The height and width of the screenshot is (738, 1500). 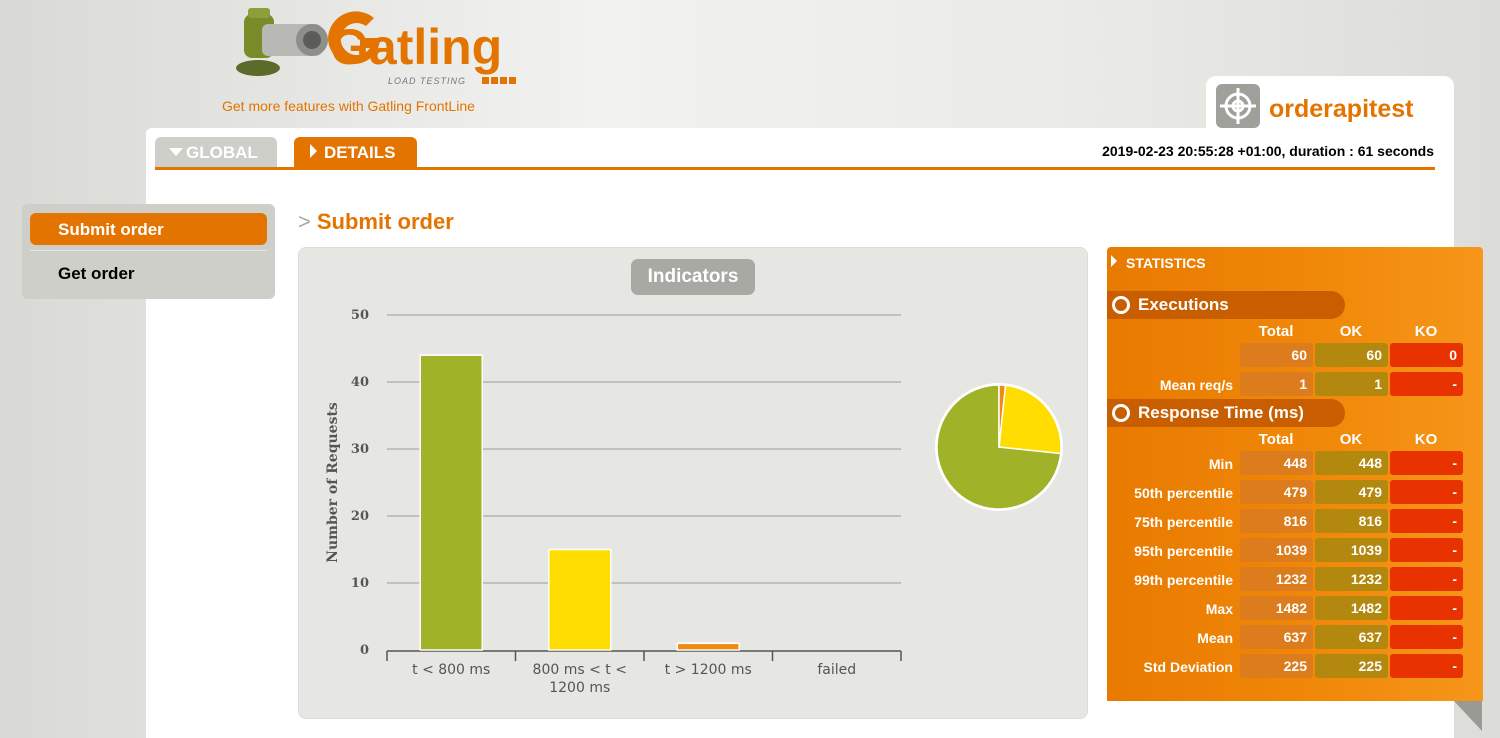 What do you see at coordinates (1276, 492) in the screenshot?
I see `rt-cell-total: 479` at bounding box center [1276, 492].